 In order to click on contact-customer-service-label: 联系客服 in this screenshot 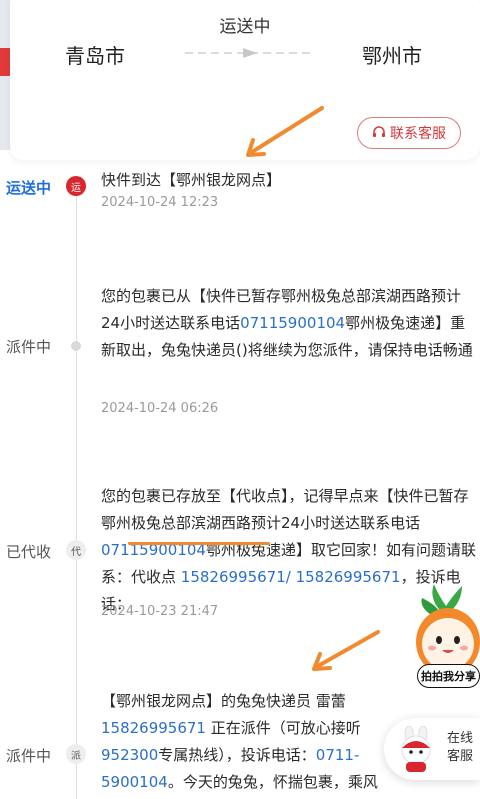, I will do `click(418, 134)`.